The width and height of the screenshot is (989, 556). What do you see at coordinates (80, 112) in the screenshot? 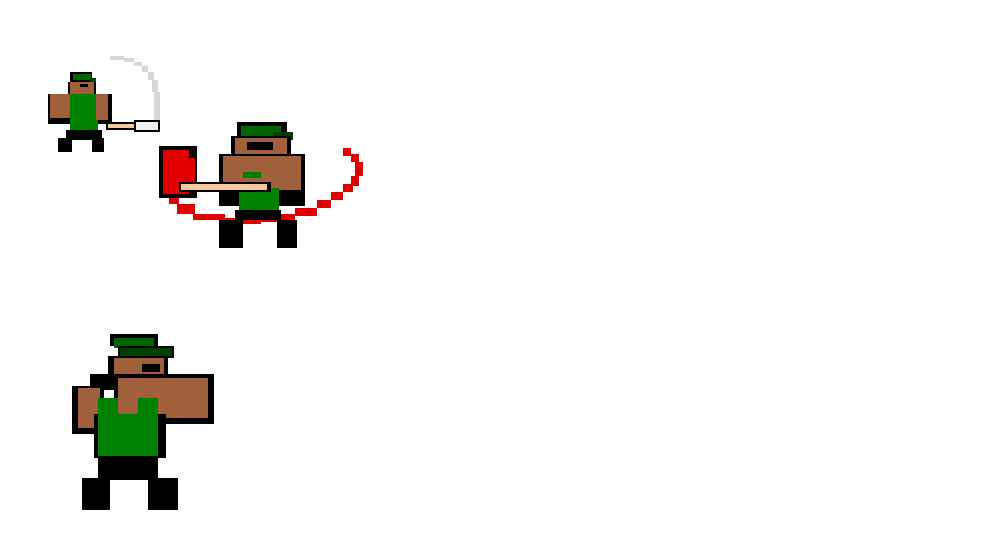
I see `small-lumberjack-body` at bounding box center [80, 112].